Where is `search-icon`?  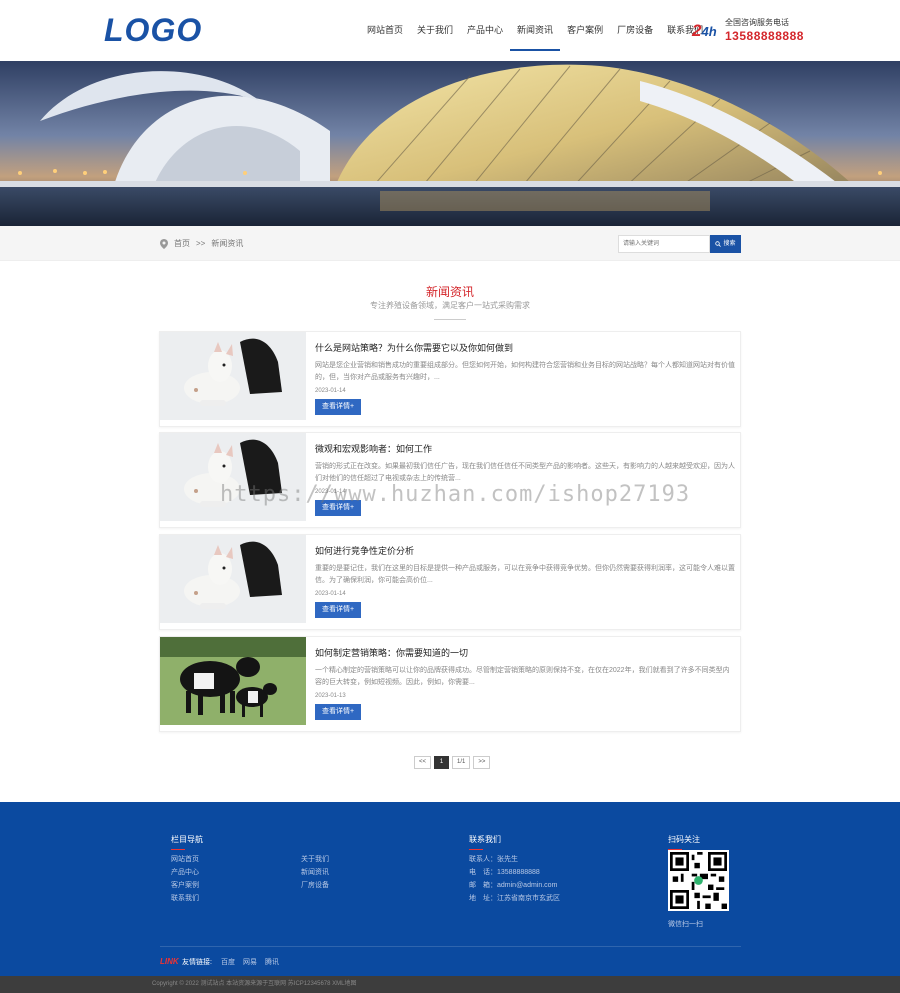
search-icon is located at coordinates (718, 244).